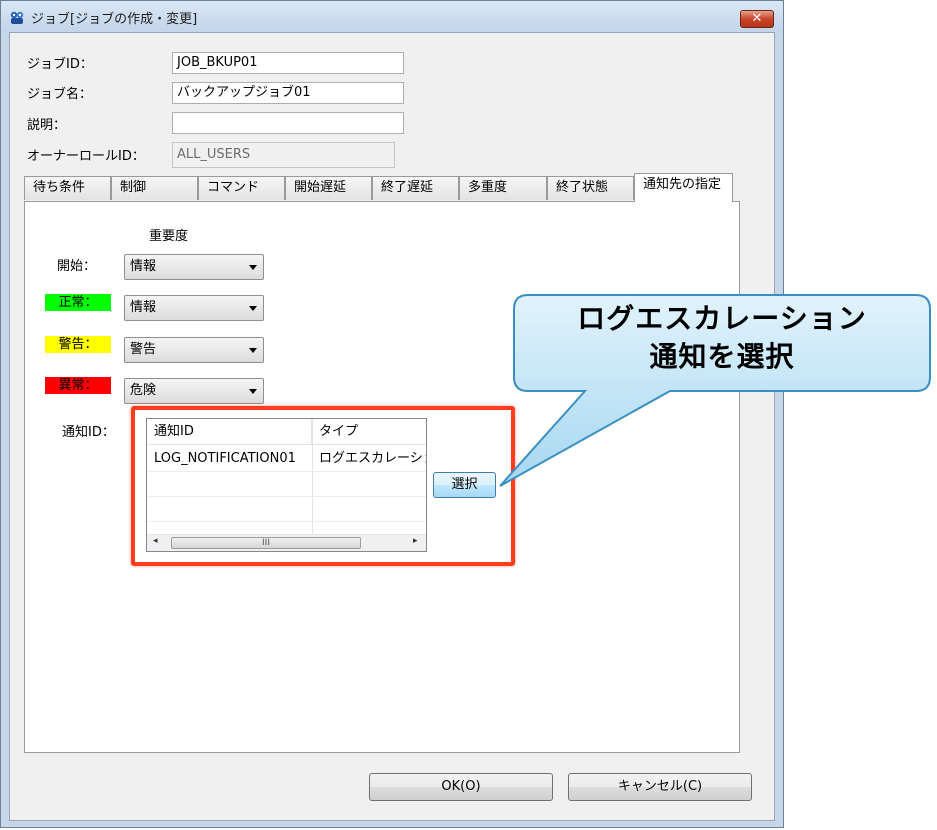 The image size is (937, 830). I want to click on title-bar: ジョブ[ジョブの作成・変更] ✕, so click(392, 16).